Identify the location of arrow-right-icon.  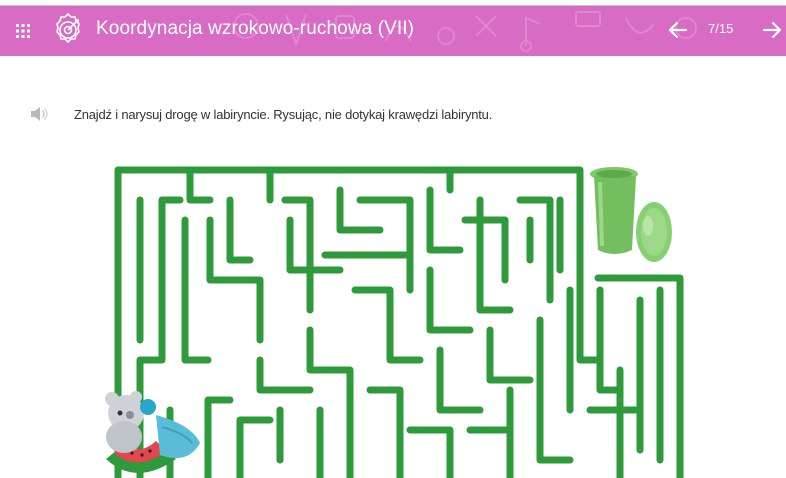
(772, 30).